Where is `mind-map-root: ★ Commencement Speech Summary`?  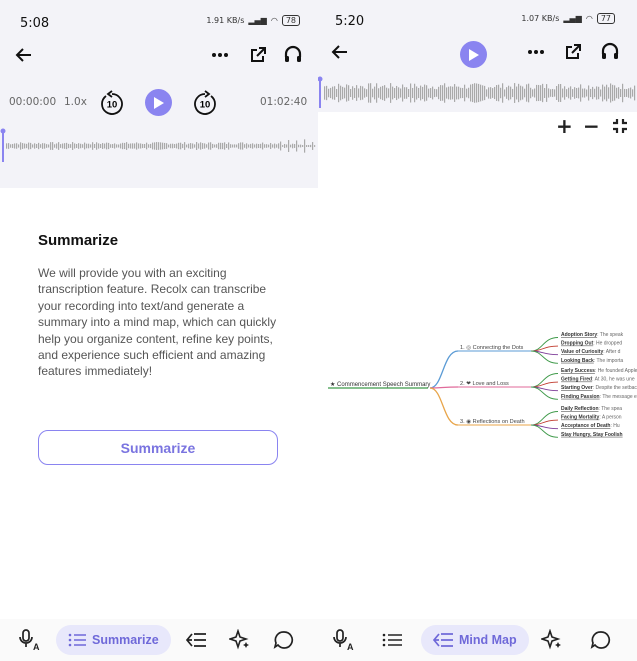
mind-map-root: ★ Commencement Speech Summary is located at coordinates (380, 384).